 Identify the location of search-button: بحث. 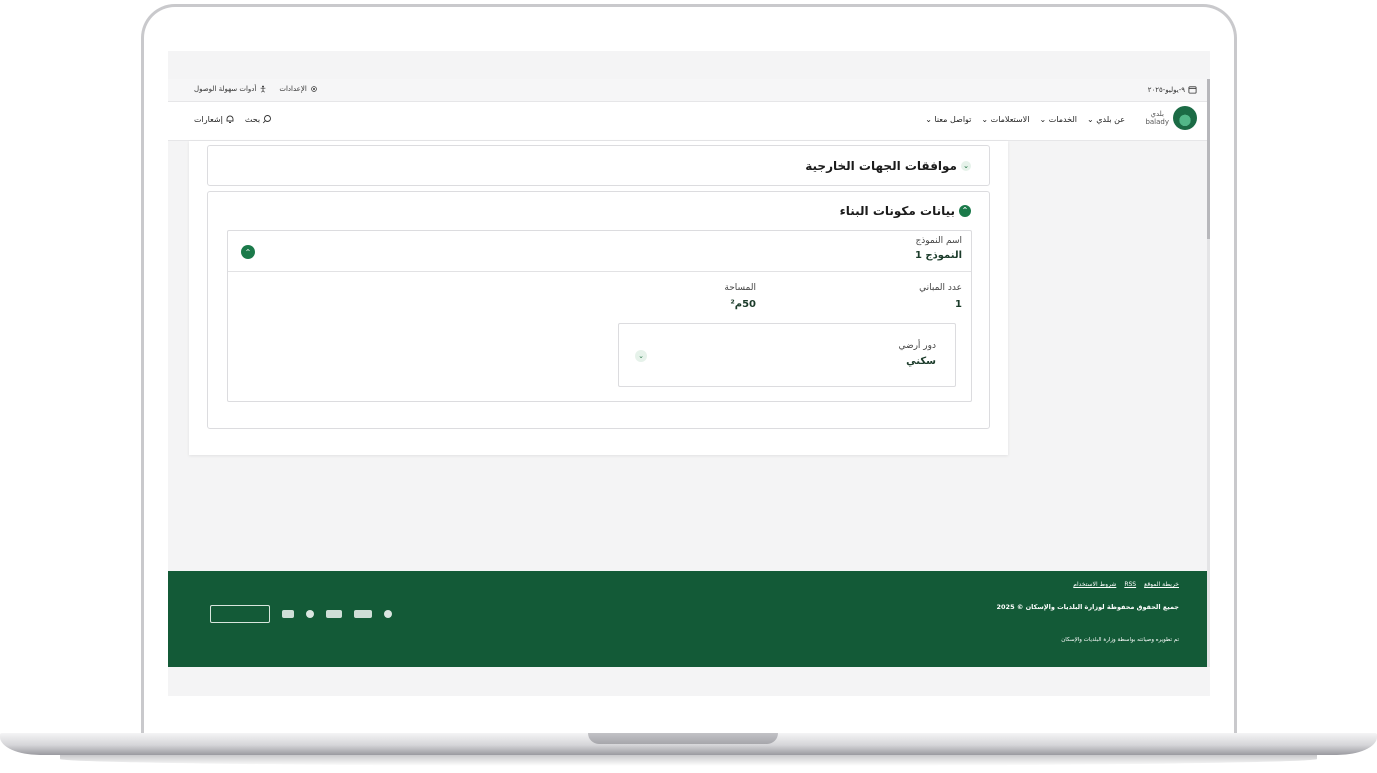
(258, 119).